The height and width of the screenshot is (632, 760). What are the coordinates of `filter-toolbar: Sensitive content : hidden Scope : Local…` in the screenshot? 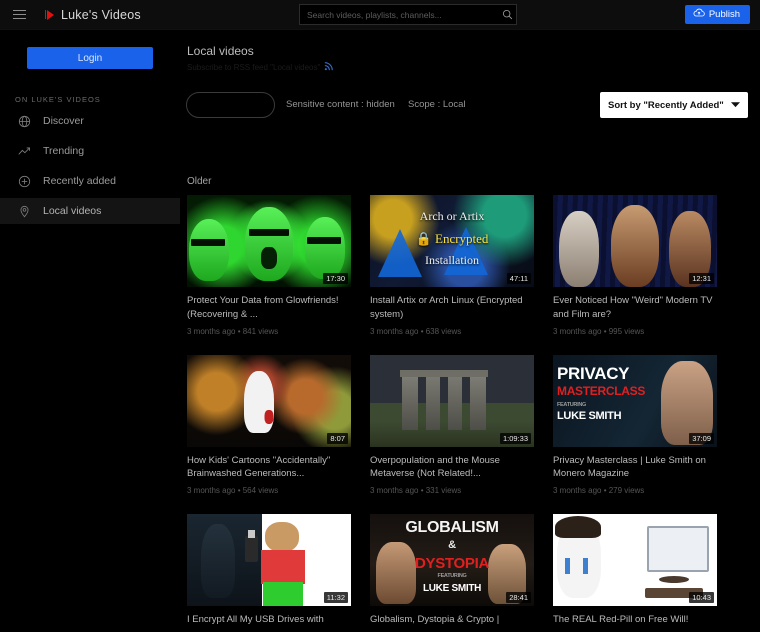 It's located at (470, 107).